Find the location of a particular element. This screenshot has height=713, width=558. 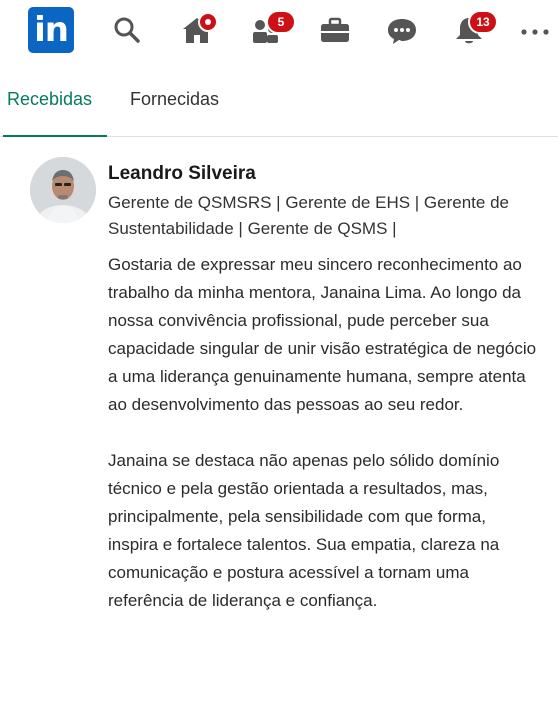

tab-recebidas: Recebidas is located at coordinates (49, 99).